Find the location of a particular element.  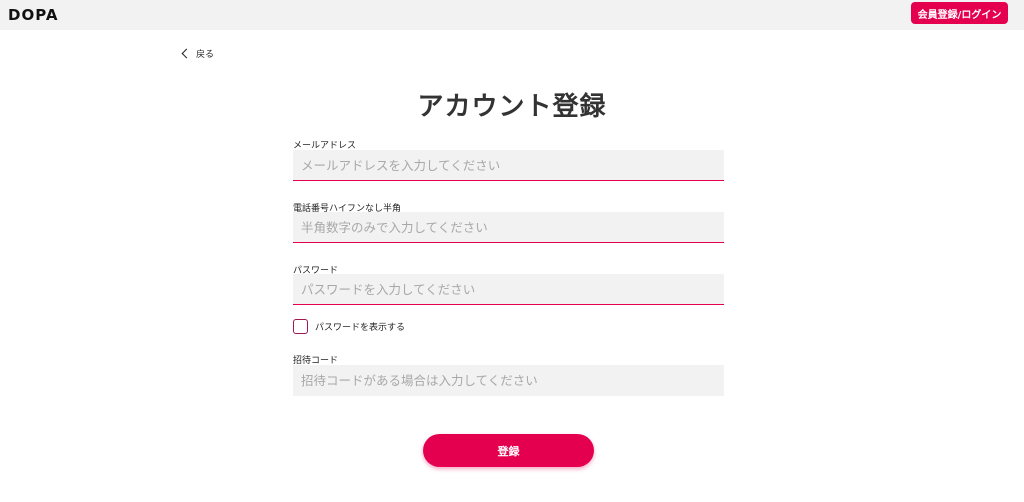

email-field is located at coordinates (508, 165).